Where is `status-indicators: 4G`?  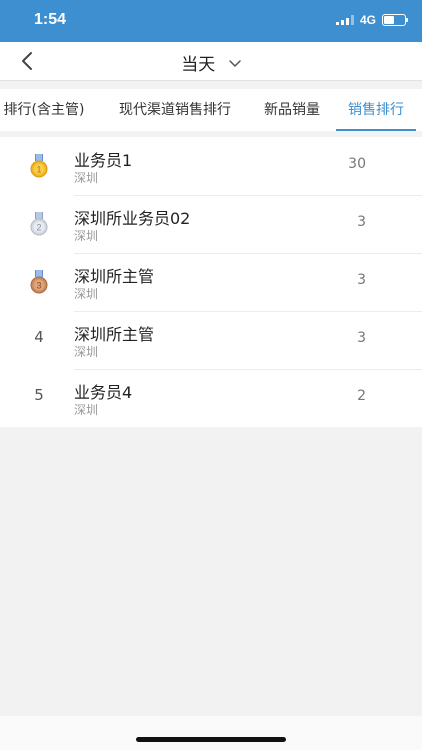
status-indicators: 4G is located at coordinates (371, 20).